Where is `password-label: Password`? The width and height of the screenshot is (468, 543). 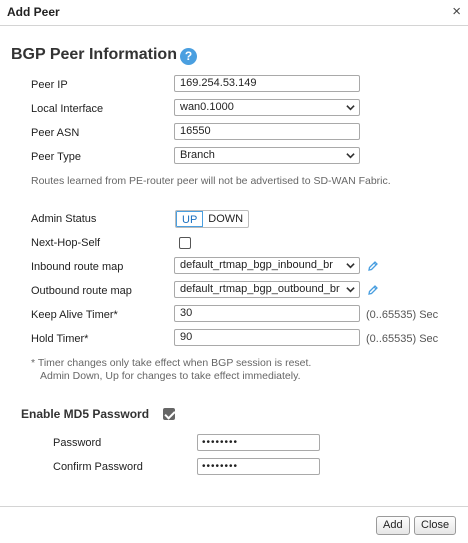 password-label: Password is located at coordinates (77, 443).